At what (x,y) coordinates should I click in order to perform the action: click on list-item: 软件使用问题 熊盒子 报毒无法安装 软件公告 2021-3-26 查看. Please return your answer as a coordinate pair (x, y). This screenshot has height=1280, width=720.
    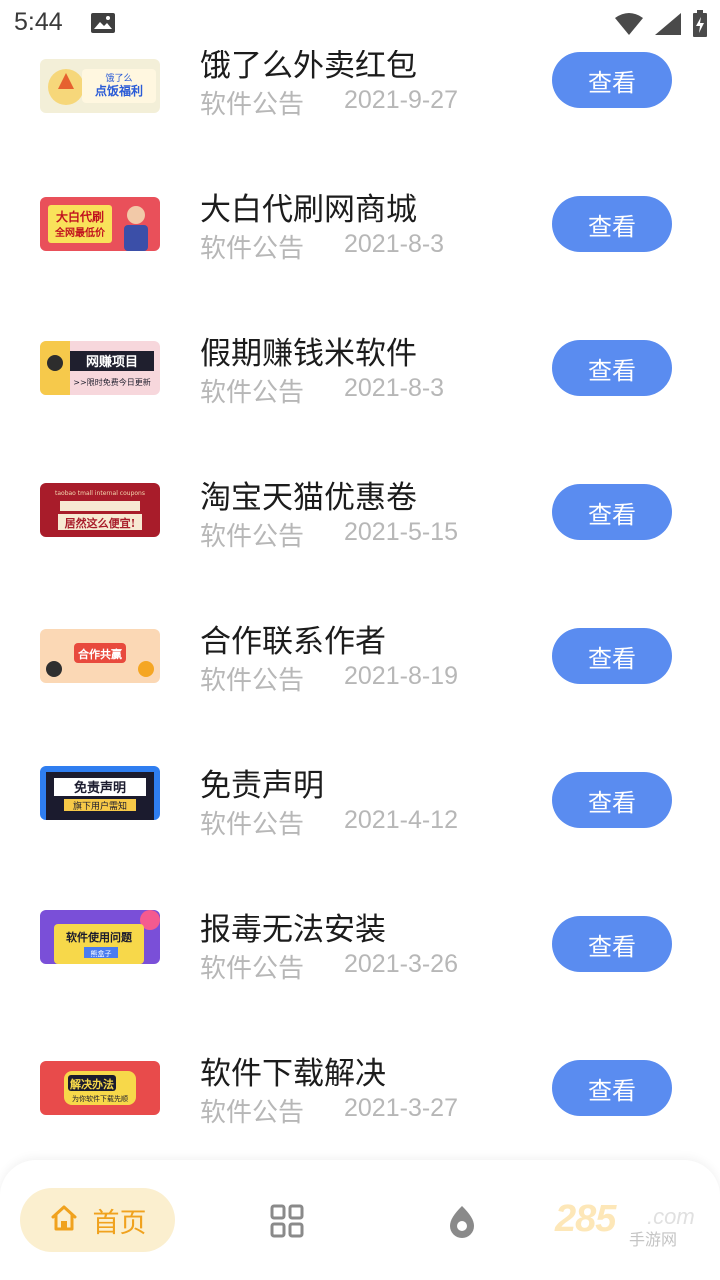
    Looking at the image, I should click on (360, 944).